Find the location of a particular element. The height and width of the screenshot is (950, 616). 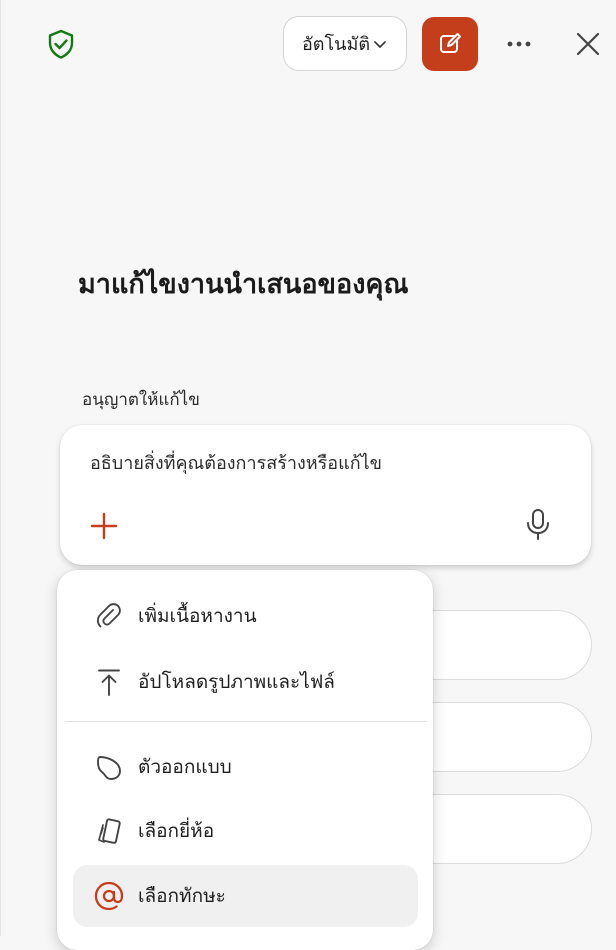

plus-icon is located at coordinates (104, 526).